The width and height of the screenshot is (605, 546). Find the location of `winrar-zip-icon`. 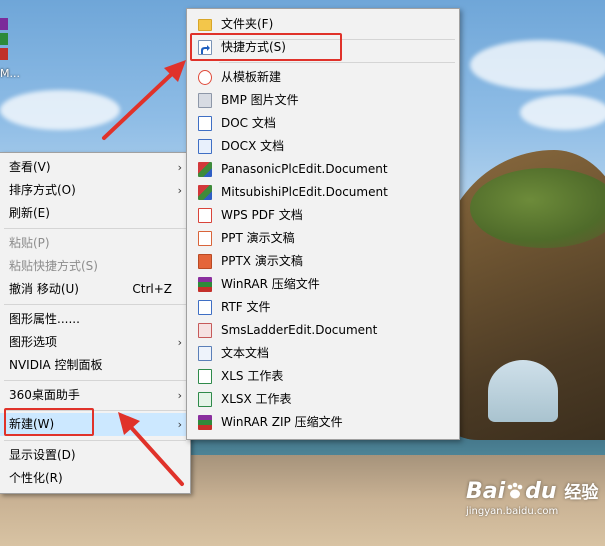

winrar-zip-icon is located at coordinates (205, 422).